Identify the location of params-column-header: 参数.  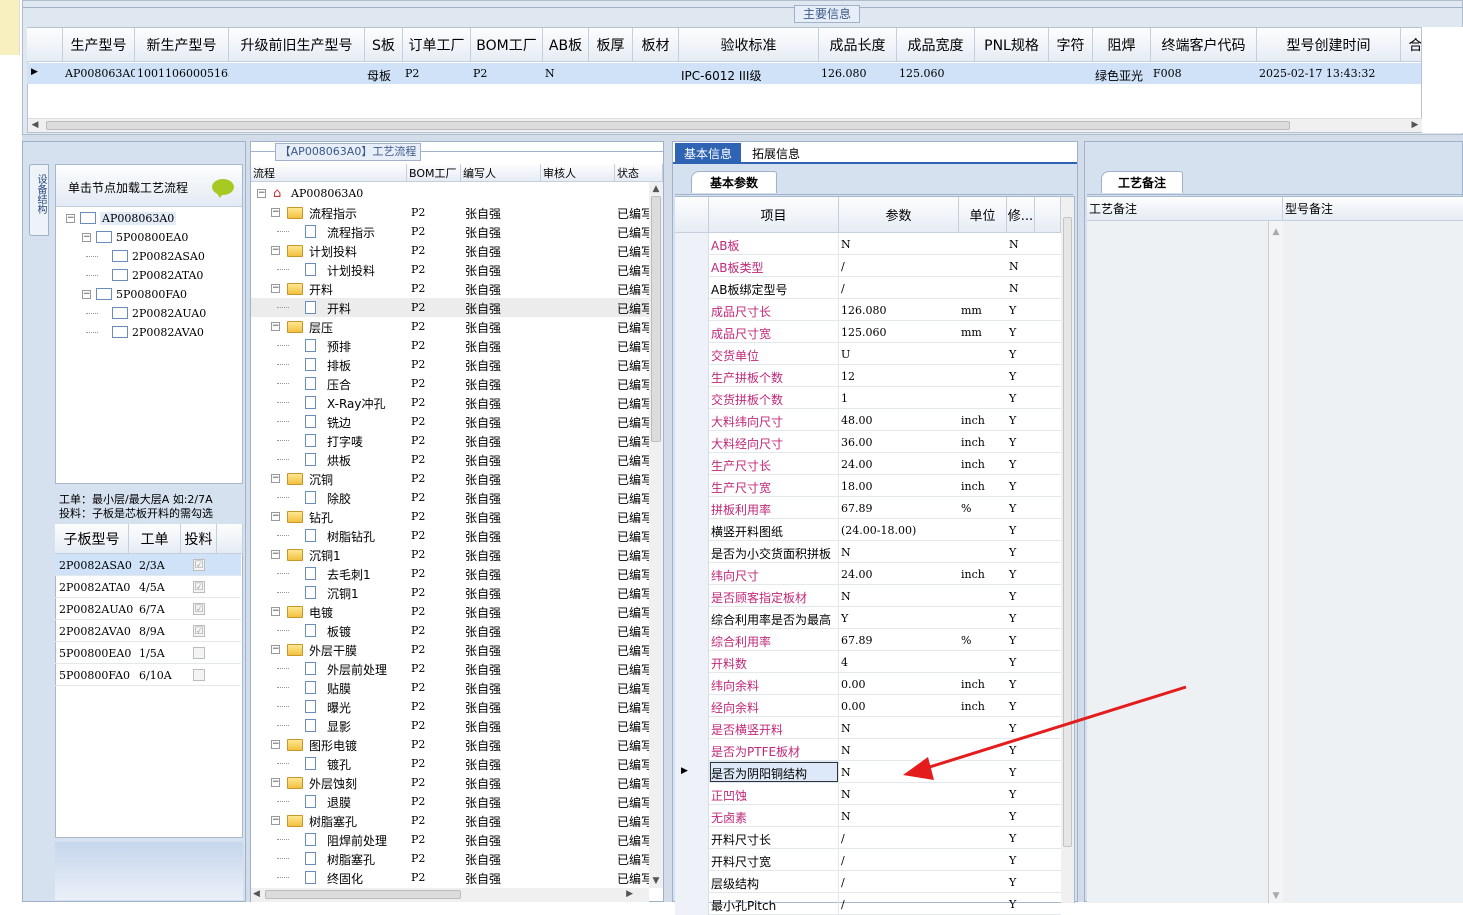
(899, 215).